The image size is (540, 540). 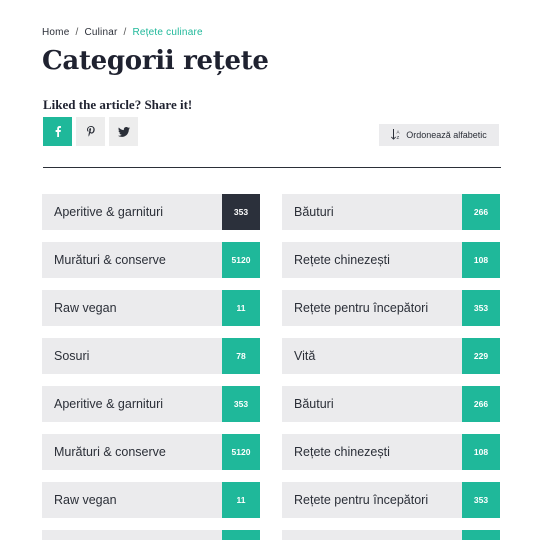 What do you see at coordinates (55, 32) in the screenshot?
I see `breadcrumb-home-link: Home` at bounding box center [55, 32].